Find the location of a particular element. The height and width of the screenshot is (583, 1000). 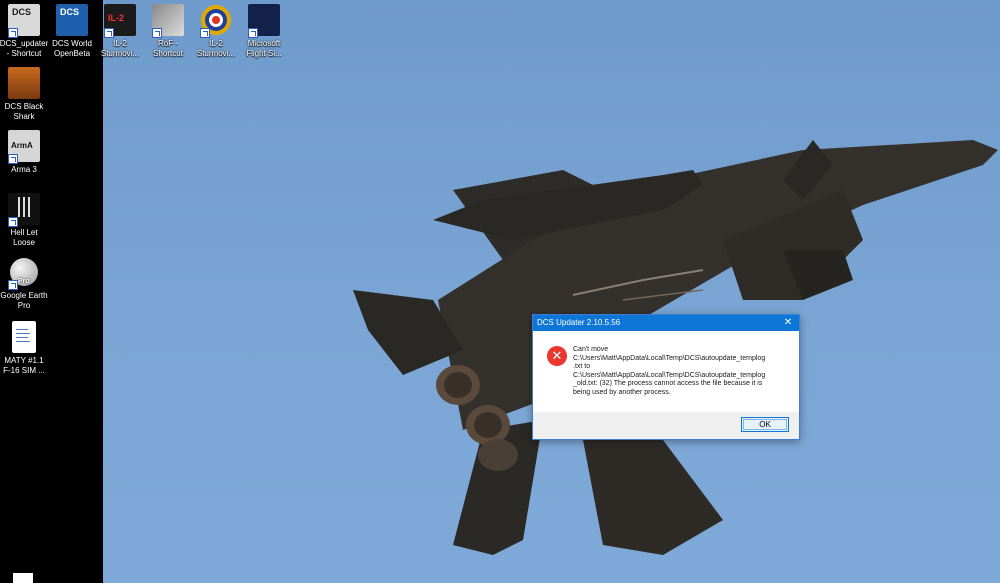

dcs-black-shark-icon is located at coordinates (24, 83).